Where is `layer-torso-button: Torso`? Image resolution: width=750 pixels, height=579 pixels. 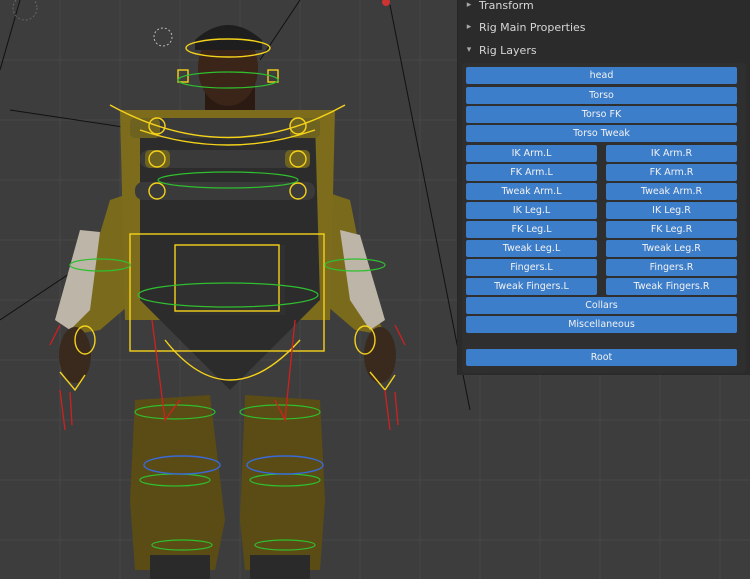
layer-torso-button: Torso is located at coordinates (601, 95).